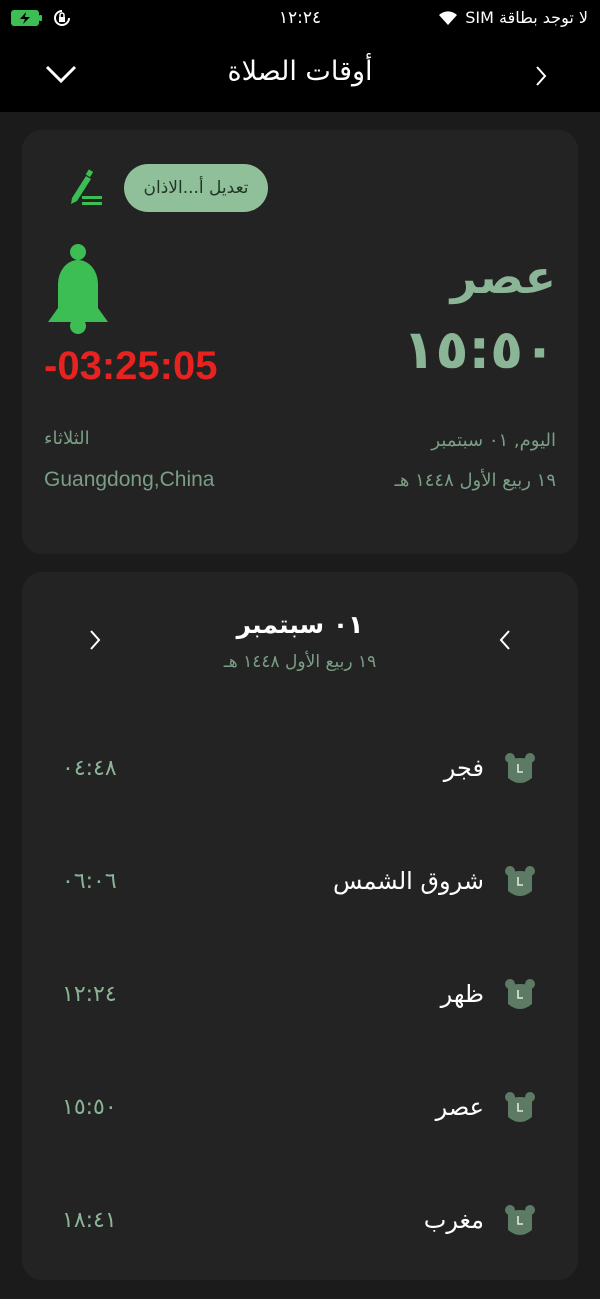  Describe the element at coordinates (475, 480) in the screenshot. I see `hijri-date: ١٩ ربيع الأول ١٤٤٨ هـ` at that location.